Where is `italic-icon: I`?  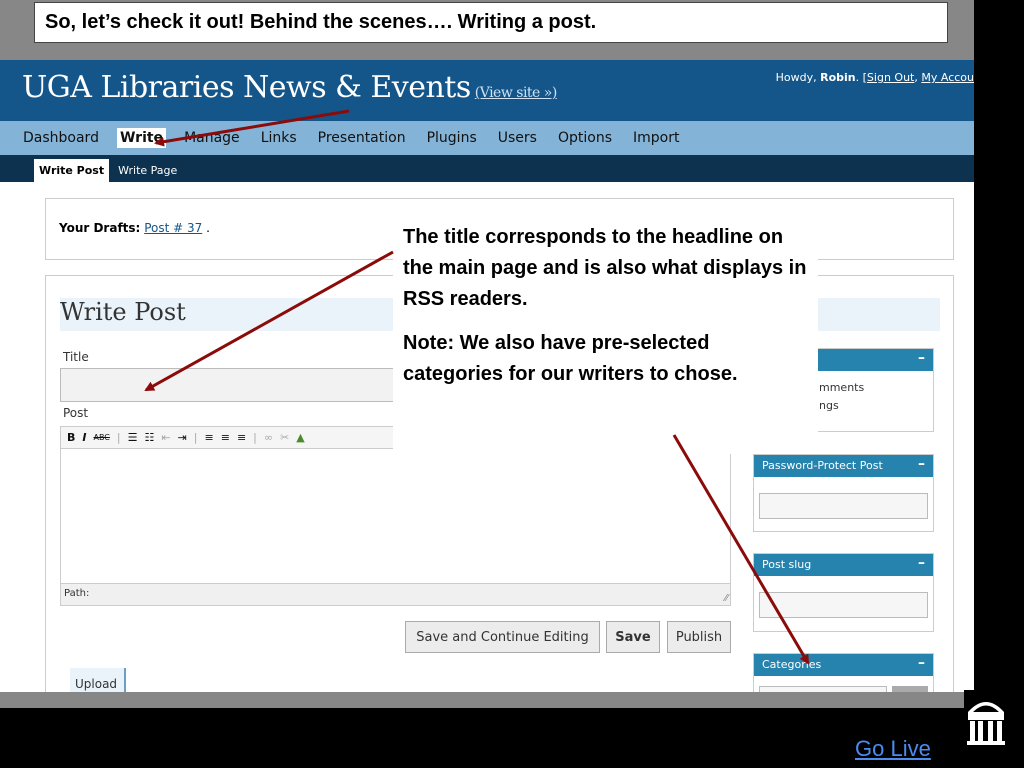 italic-icon: I is located at coordinates (84, 437).